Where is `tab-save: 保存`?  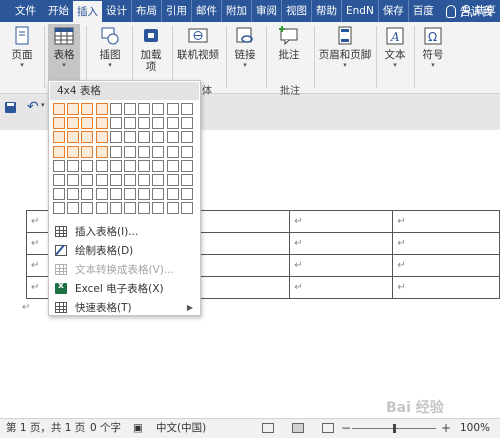 tab-save: 保存 is located at coordinates (394, 11).